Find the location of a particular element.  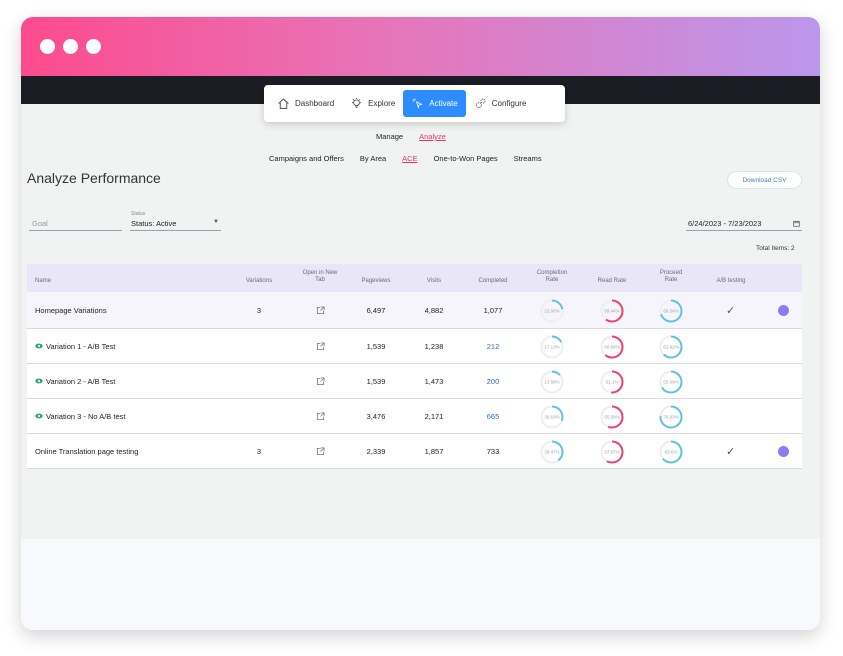

row-name: Variation 3 - No A/B test is located at coordinates (86, 416).